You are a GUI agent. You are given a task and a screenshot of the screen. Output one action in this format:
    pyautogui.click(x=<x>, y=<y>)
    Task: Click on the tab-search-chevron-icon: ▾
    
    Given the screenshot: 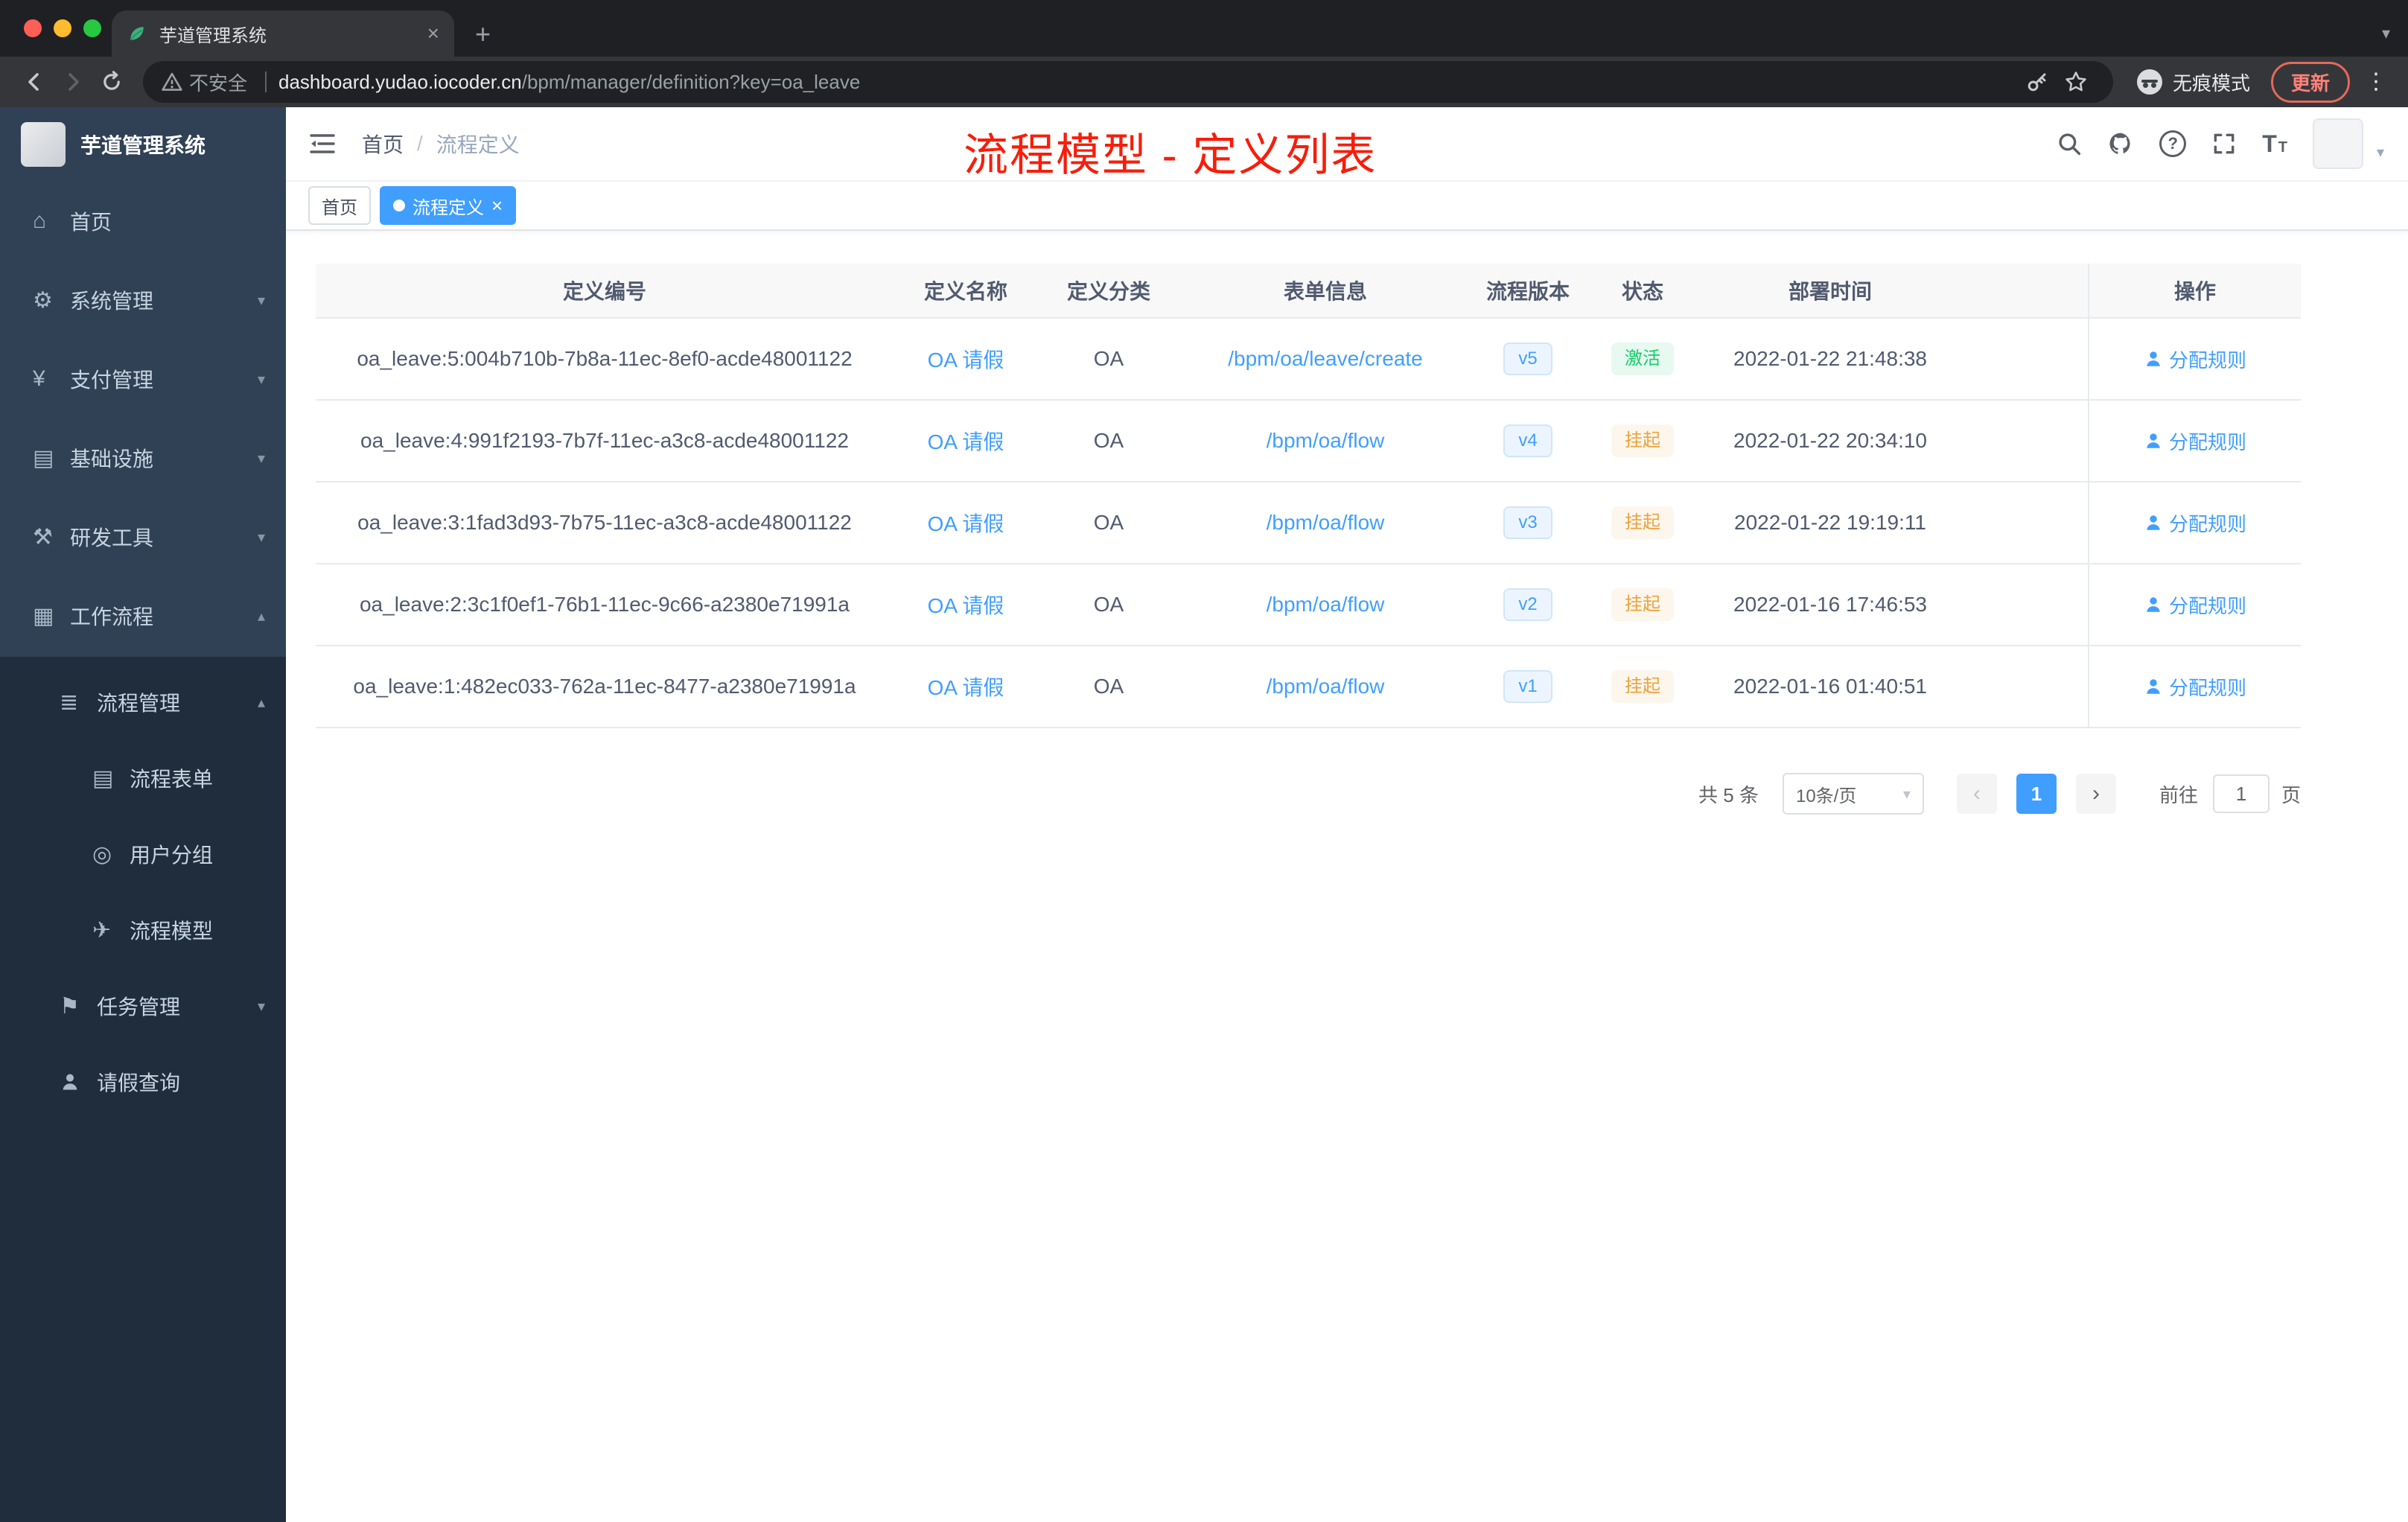 What is the action you would take?
    pyautogui.click(x=2386, y=33)
    